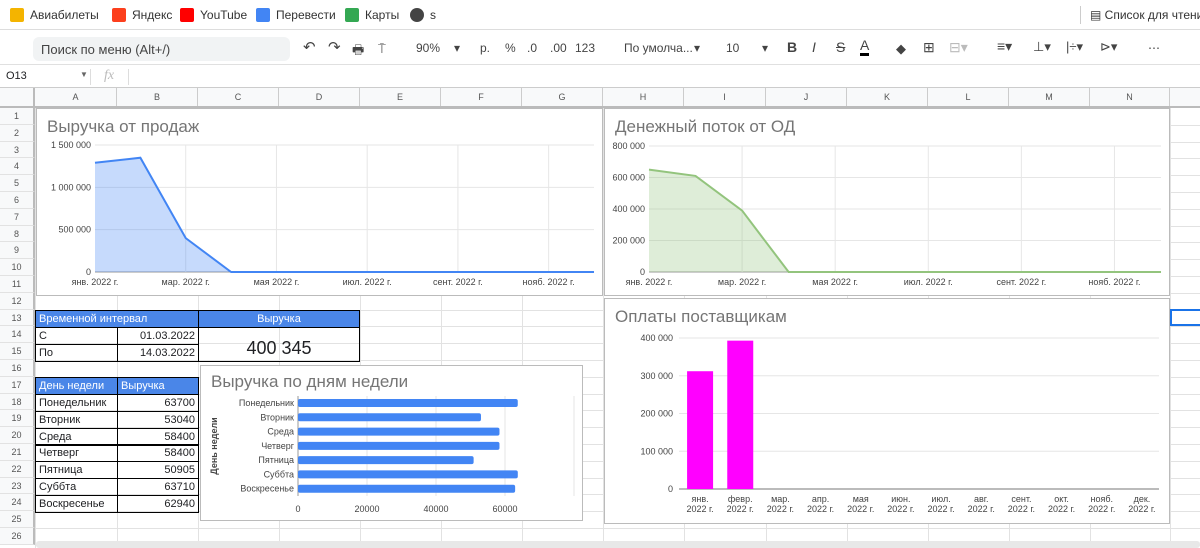 The width and height of the screenshot is (1200, 548). Describe the element at coordinates (1049, 97) in the screenshot. I see `column-header-M: M` at that location.